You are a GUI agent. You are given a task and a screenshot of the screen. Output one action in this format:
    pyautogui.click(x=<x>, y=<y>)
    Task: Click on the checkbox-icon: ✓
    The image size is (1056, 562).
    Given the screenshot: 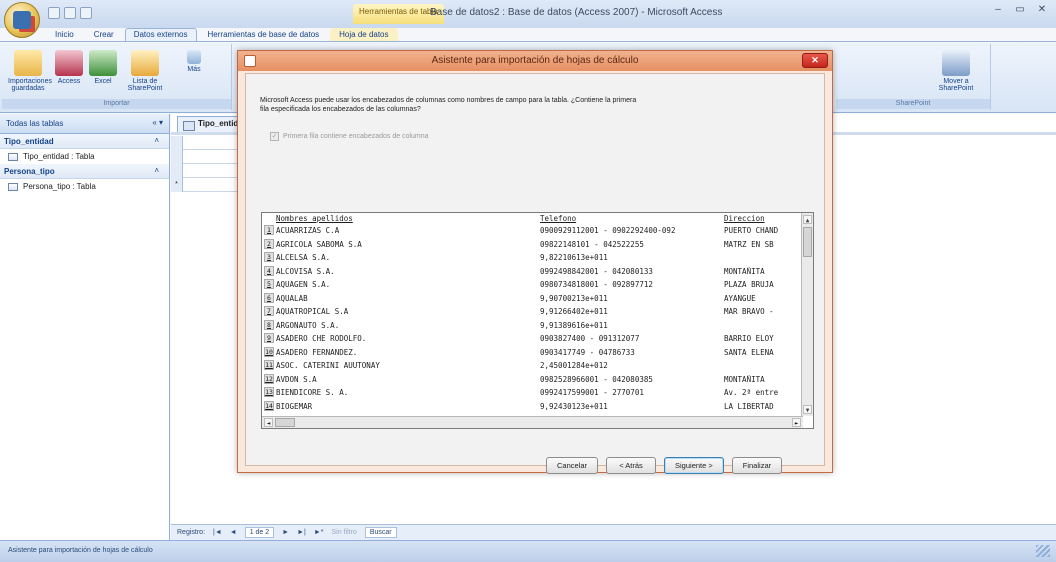 What is the action you would take?
    pyautogui.click(x=274, y=136)
    